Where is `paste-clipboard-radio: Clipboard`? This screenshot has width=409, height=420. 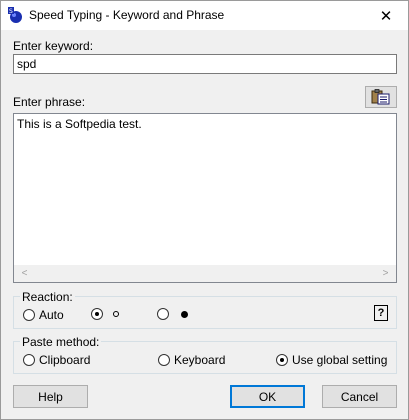 paste-clipboard-radio: Clipboard is located at coordinates (56, 360).